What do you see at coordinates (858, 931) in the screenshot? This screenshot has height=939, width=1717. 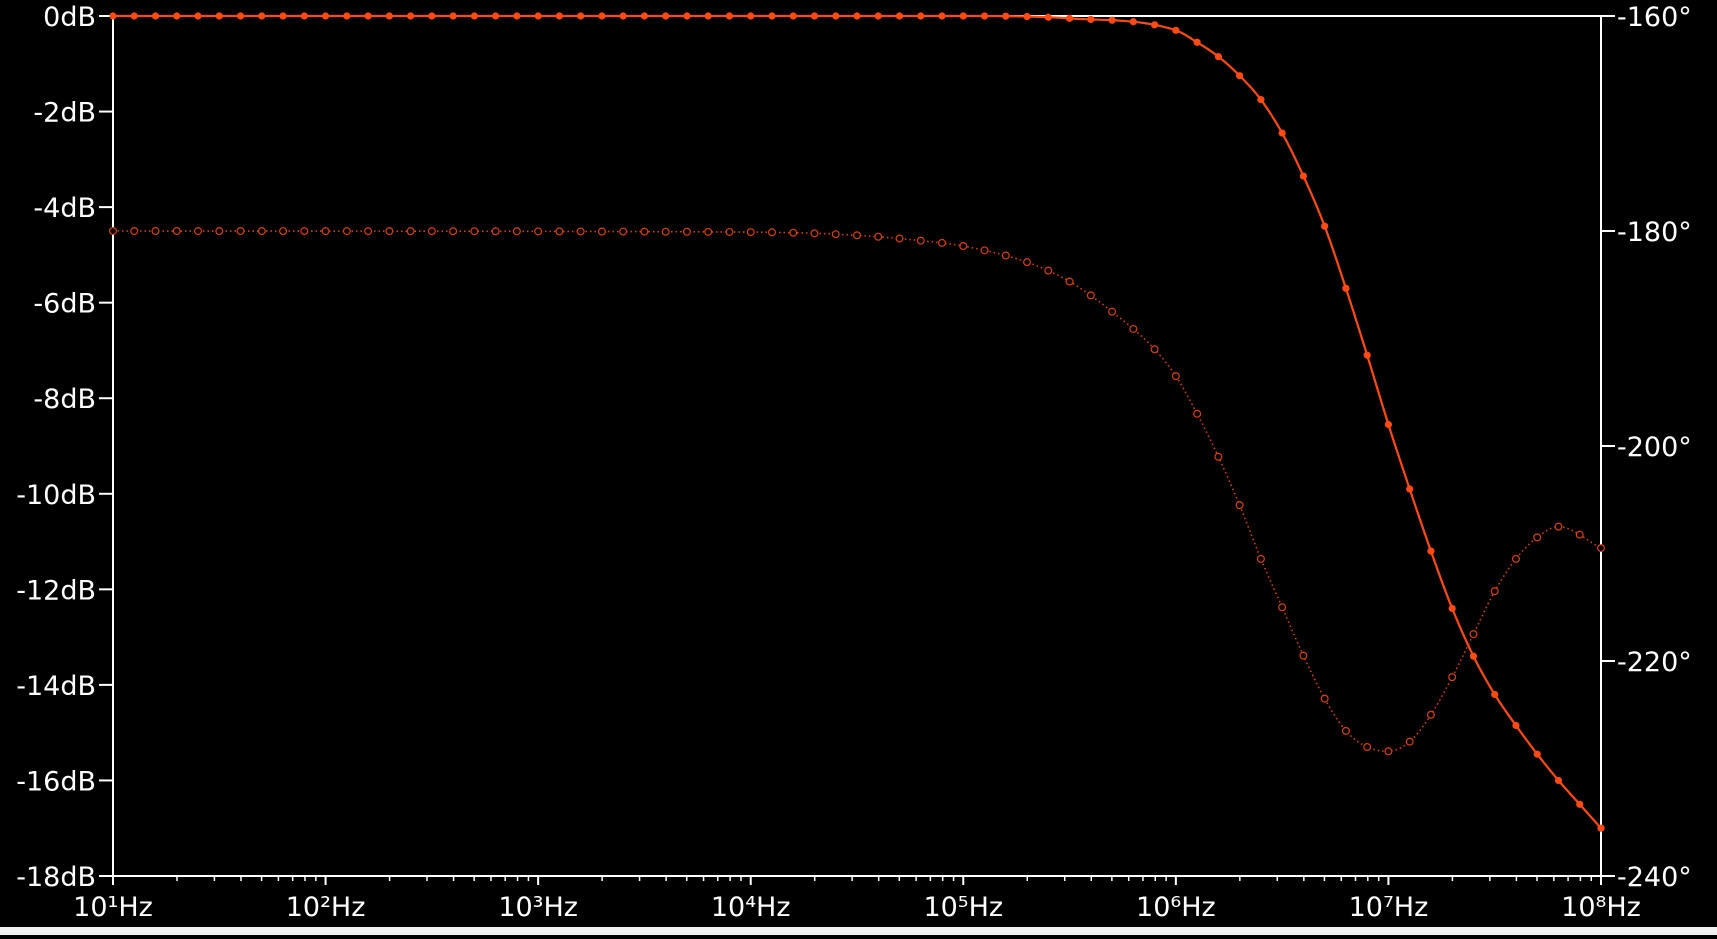 I see `bottom-strip` at bounding box center [858, 931].